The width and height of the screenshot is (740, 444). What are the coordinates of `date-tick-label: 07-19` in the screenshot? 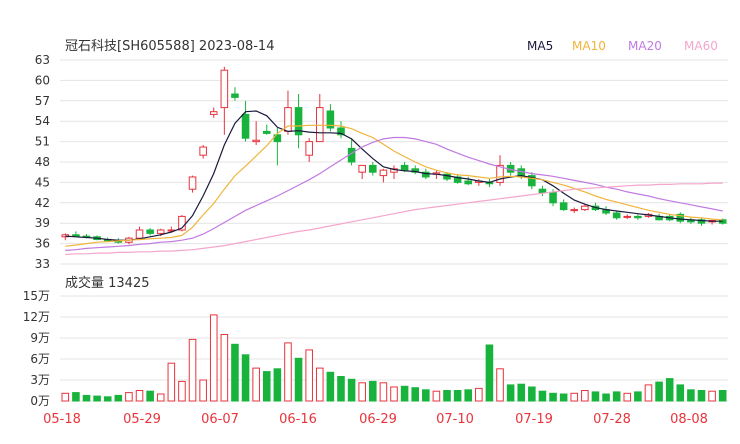 It's located at (534, 419).